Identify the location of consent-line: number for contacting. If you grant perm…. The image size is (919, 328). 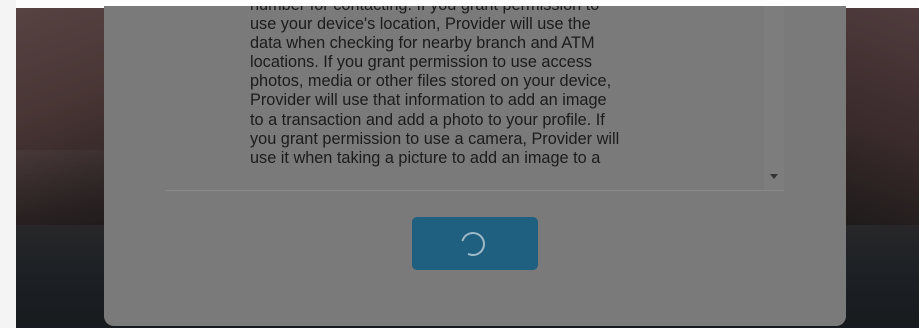
(424, 10).